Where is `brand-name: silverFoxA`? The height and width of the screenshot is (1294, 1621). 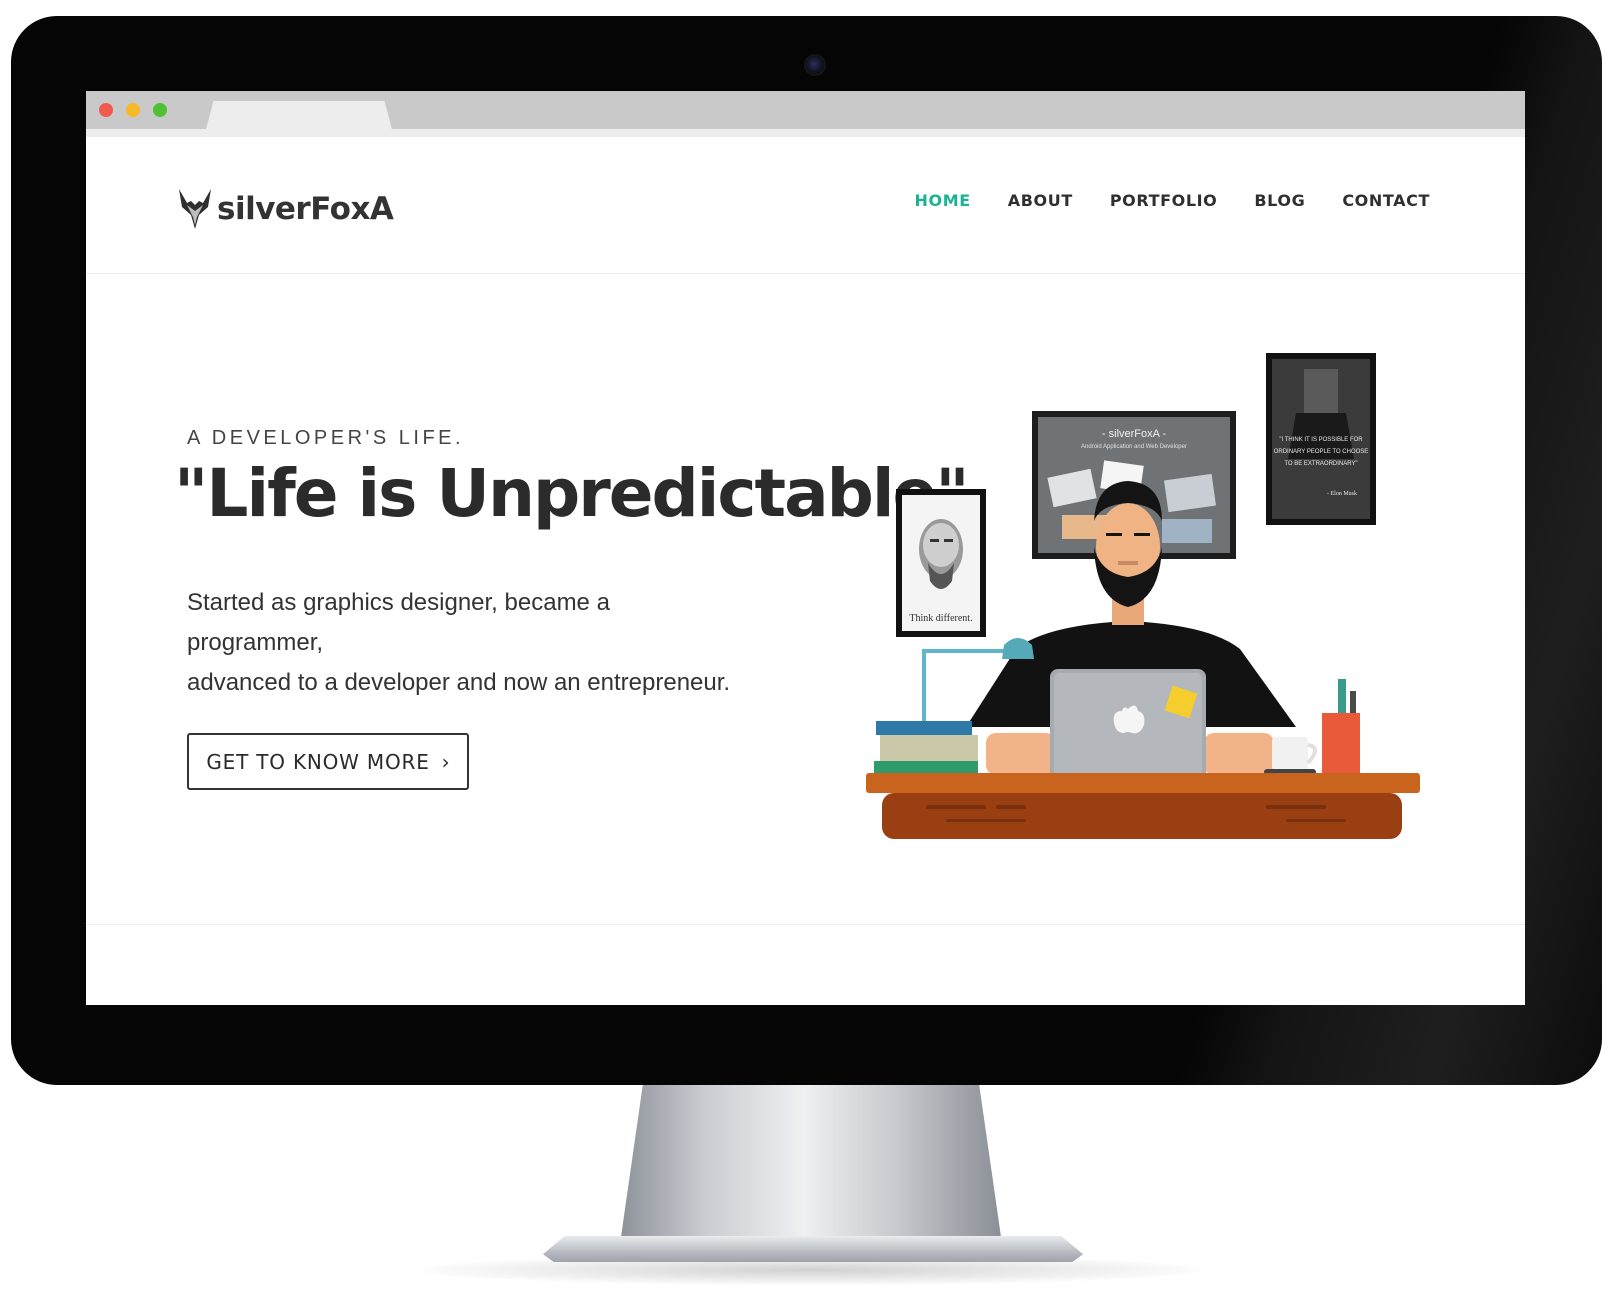
brand-name: silverFoxA is located at coordinates (305, 209).